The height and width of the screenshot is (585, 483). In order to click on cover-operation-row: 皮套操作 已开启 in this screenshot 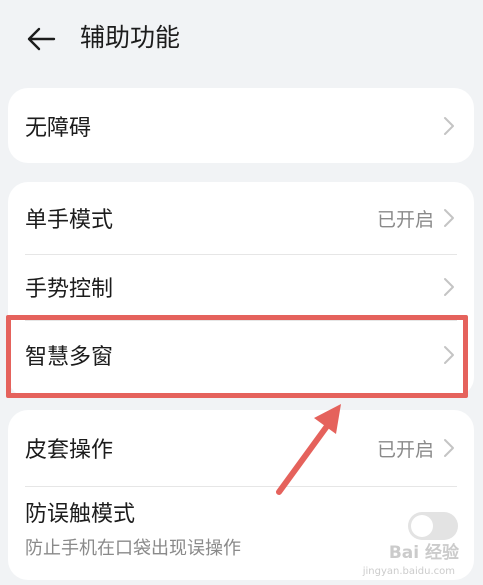, I will do `click(241, 448)`.